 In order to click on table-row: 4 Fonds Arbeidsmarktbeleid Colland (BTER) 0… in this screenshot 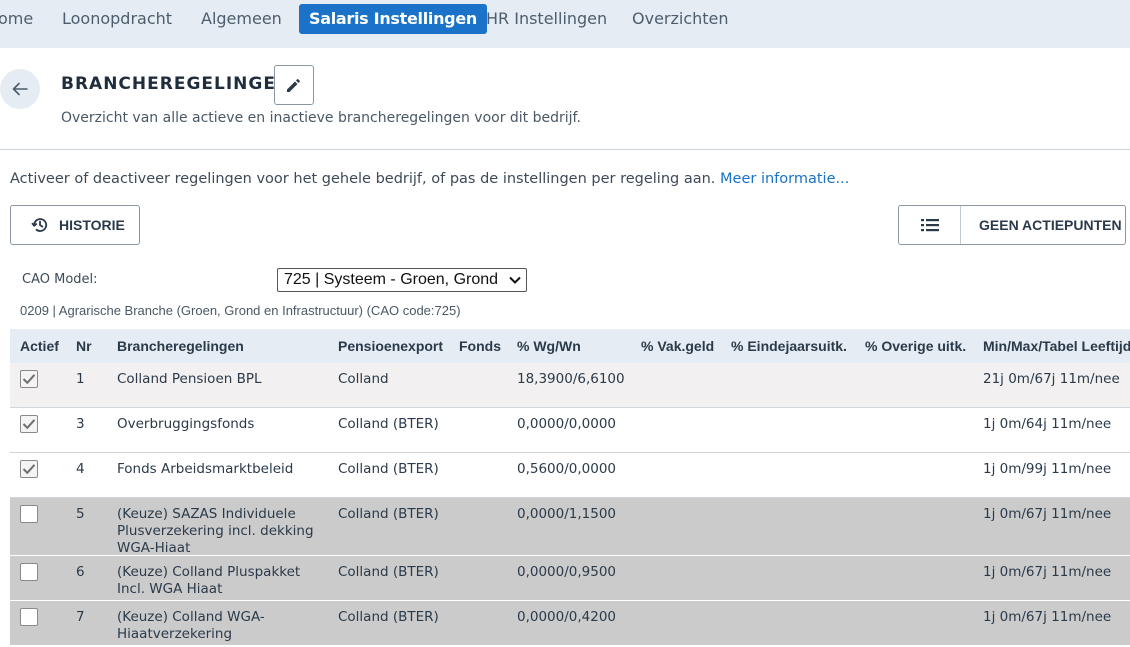, I will do `click(570, 475)`.